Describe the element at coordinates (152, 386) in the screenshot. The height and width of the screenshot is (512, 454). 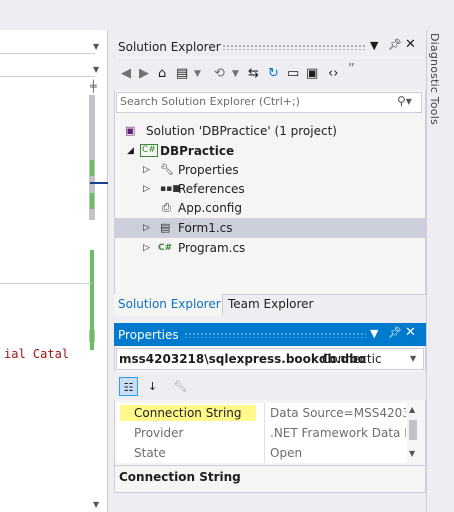
I see `alphabetical-icon: ↓` at that location.